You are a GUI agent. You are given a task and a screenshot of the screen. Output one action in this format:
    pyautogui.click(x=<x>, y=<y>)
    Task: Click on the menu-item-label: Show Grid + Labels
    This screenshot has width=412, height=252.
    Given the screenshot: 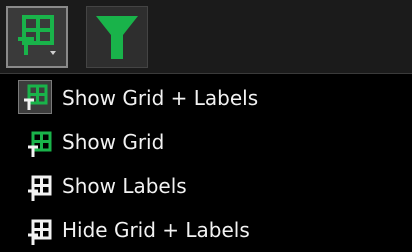 What is the action you would take?
    pyautogui.click(x=160, y=98)
    